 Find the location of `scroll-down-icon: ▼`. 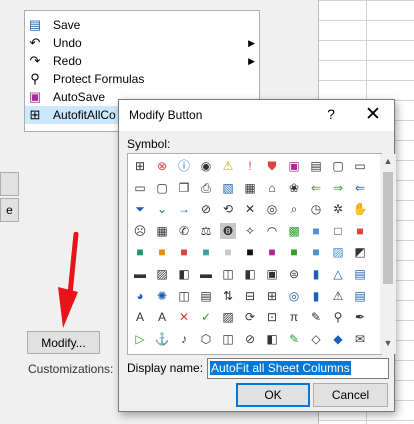

scroll-down-icon: ▼ is located at coordinates (388, 345).